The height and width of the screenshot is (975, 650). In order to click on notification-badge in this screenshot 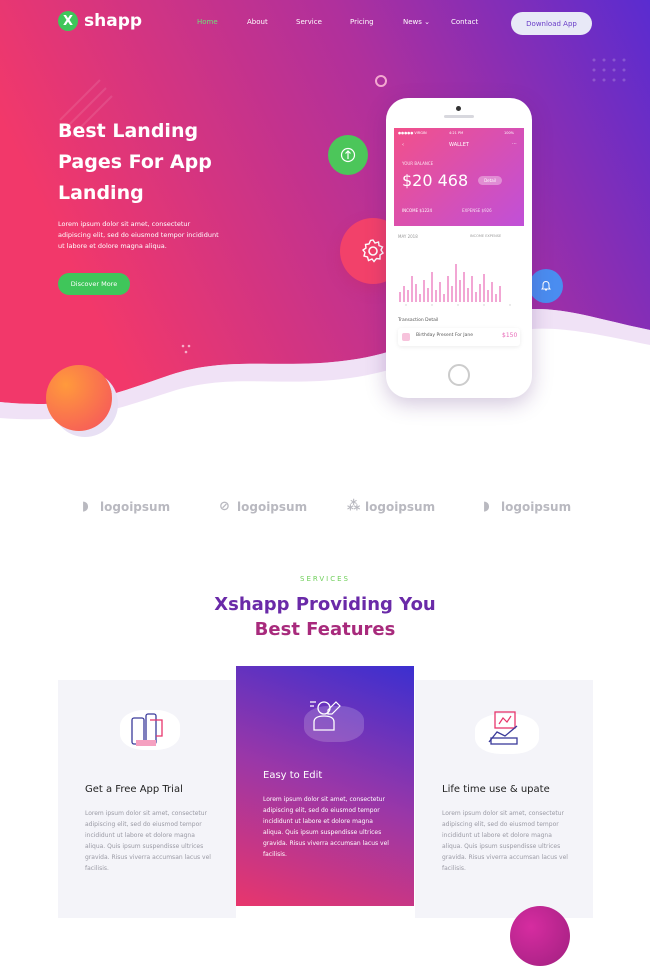, I will do `click(546, 286)`.